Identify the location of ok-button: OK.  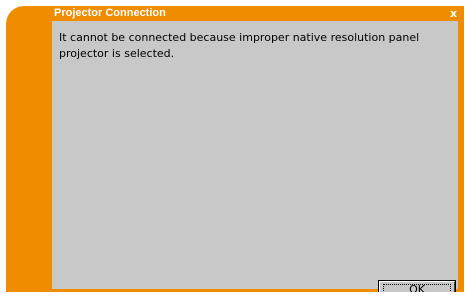
(417, 286).